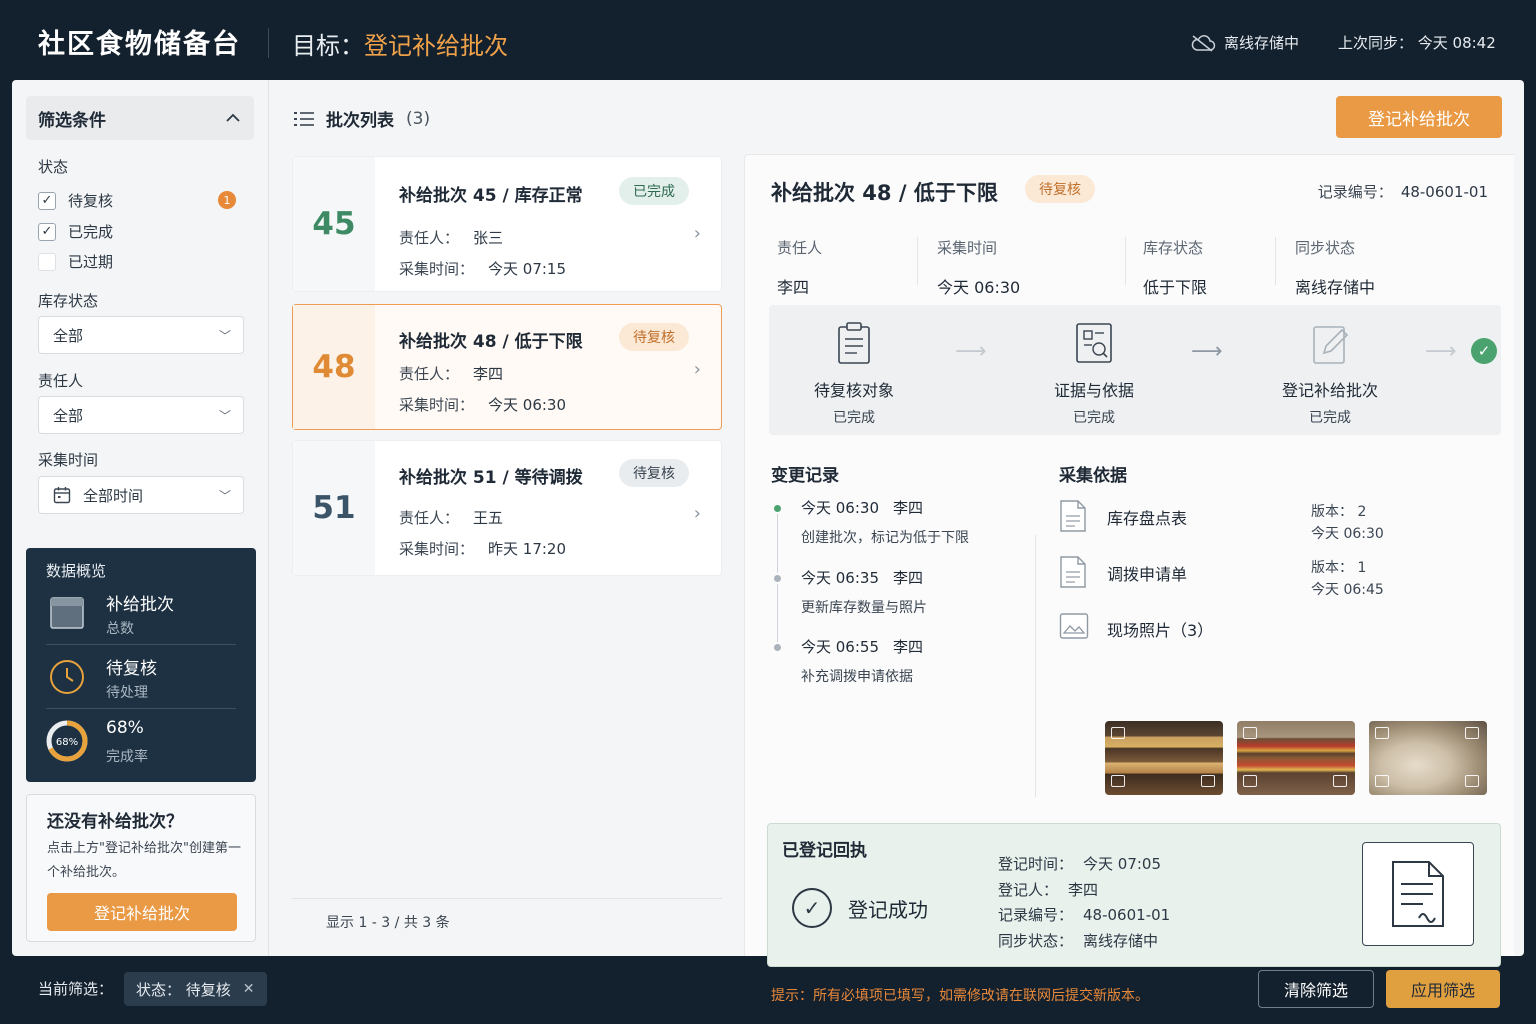  I want to click on change-entry-head: 今天 06:55 李四, so click(862, 647).